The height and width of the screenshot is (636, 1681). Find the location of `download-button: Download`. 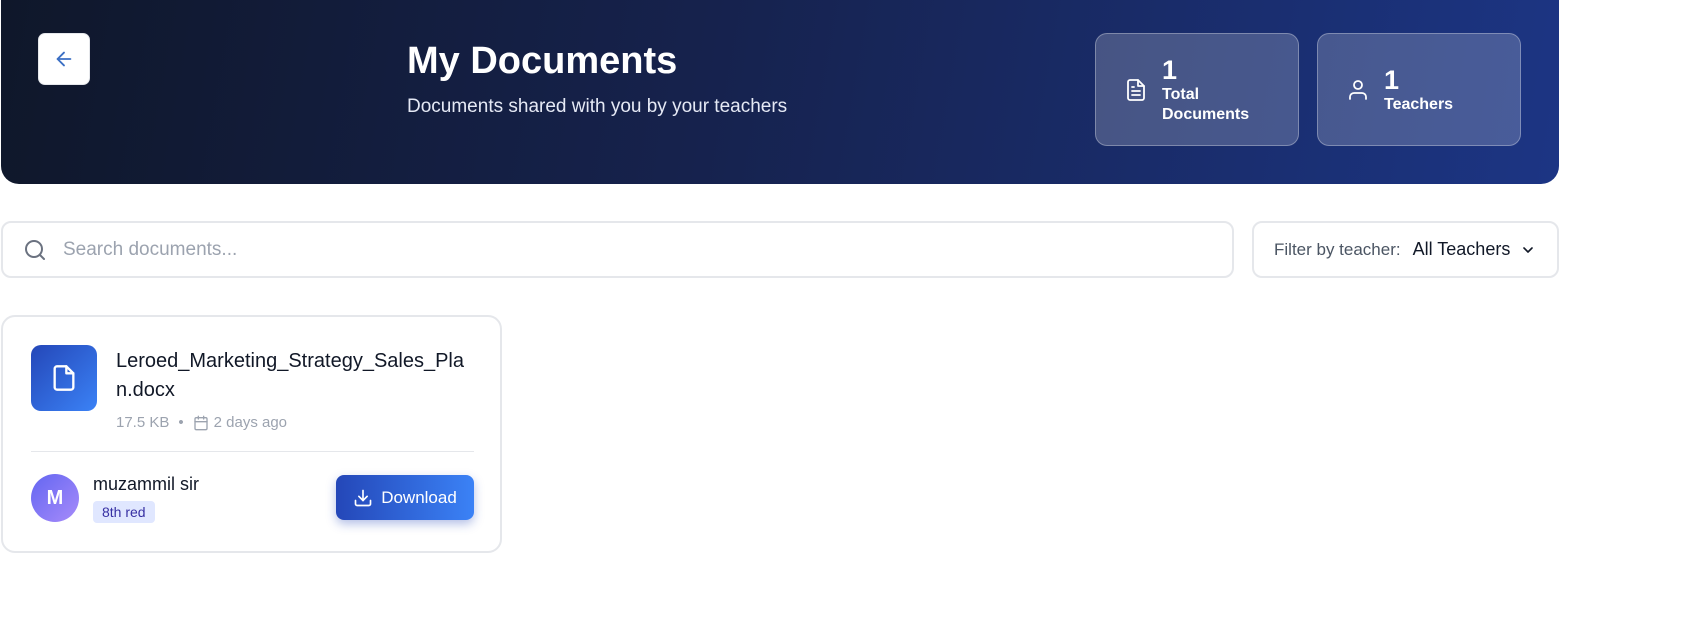

download-button: Download is located at coordinates (405, 497).